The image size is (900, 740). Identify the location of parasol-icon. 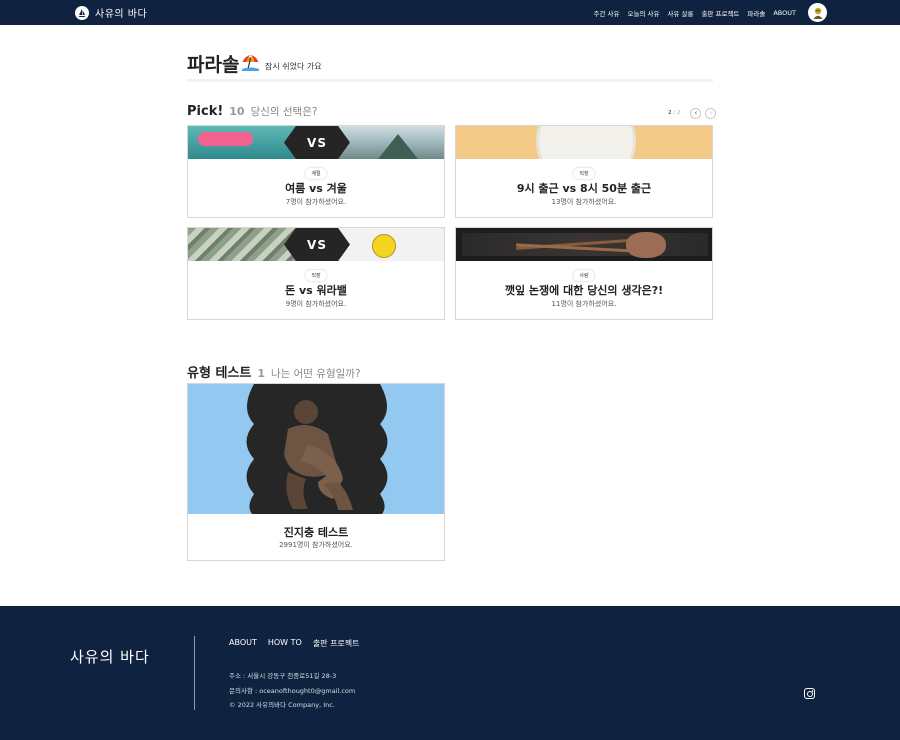
(250, 64).